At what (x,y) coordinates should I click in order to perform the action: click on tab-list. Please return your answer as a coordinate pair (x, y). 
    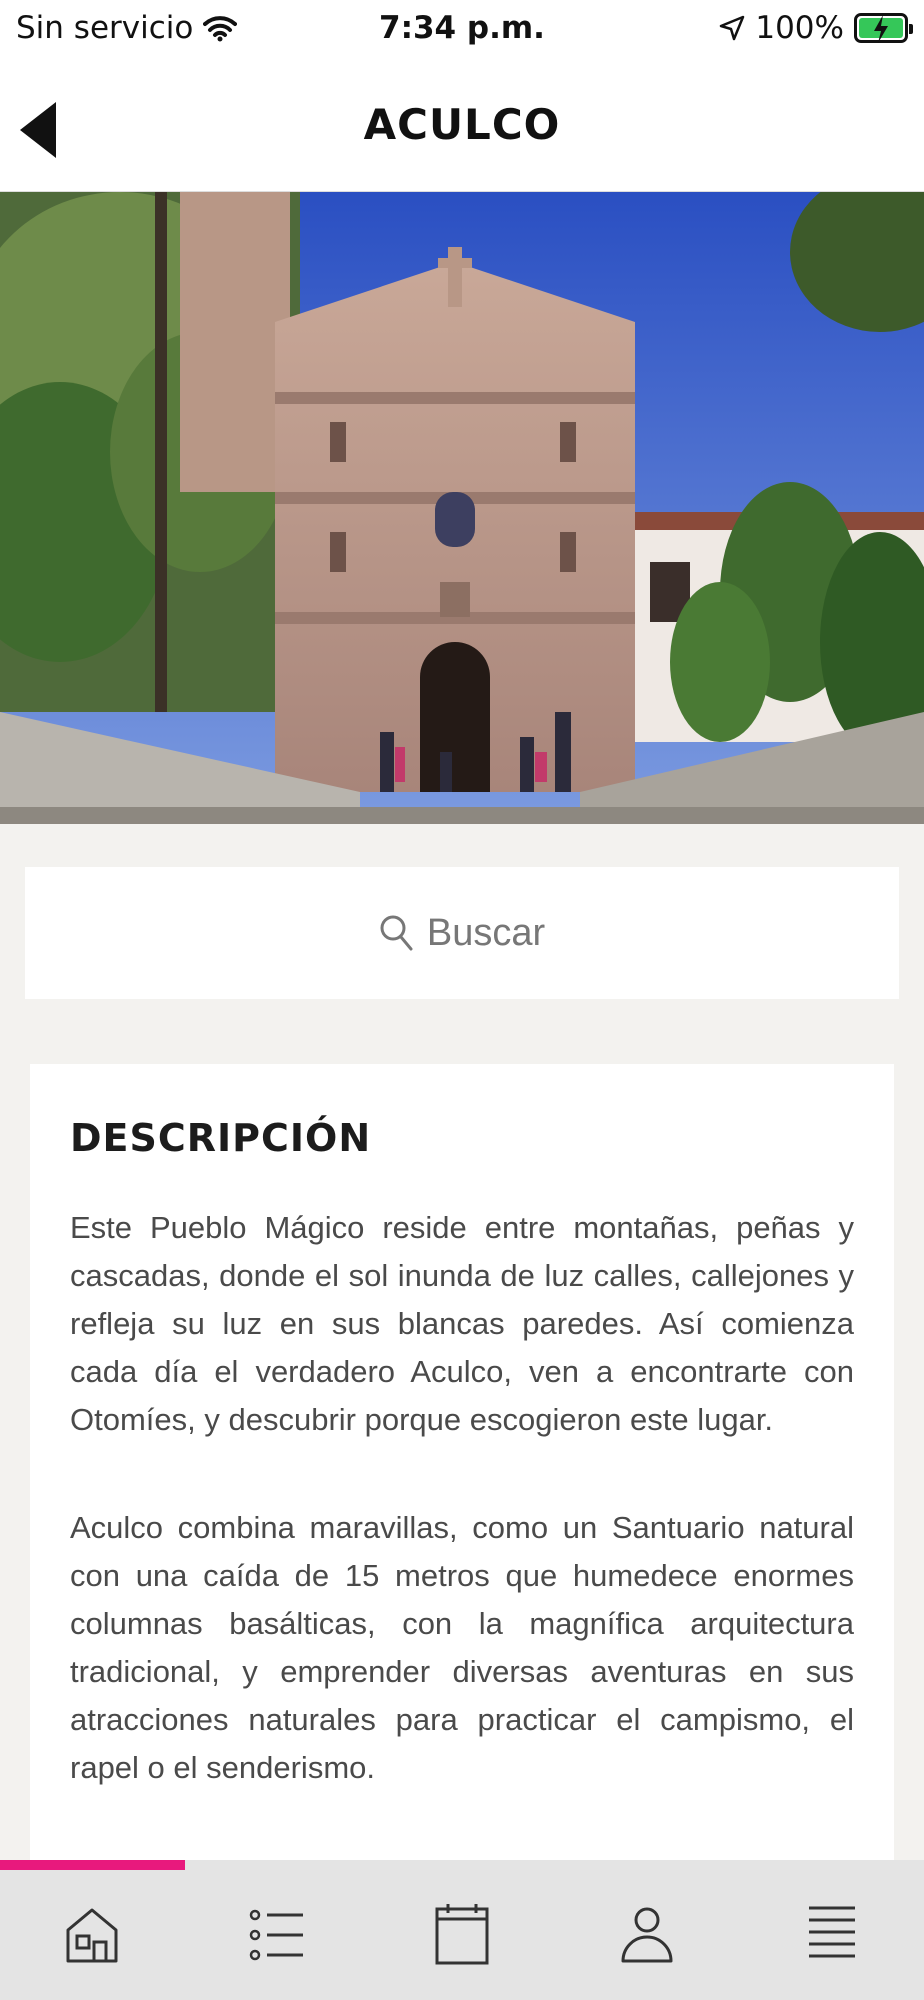
    Looking at the image, I should click on (277, 1935).